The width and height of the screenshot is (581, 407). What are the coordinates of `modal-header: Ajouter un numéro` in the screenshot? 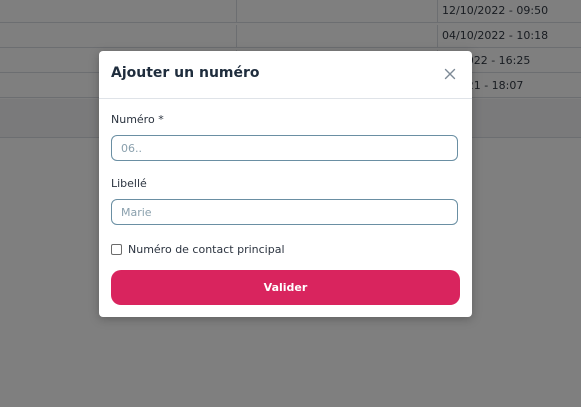 It's located at (285, 75).